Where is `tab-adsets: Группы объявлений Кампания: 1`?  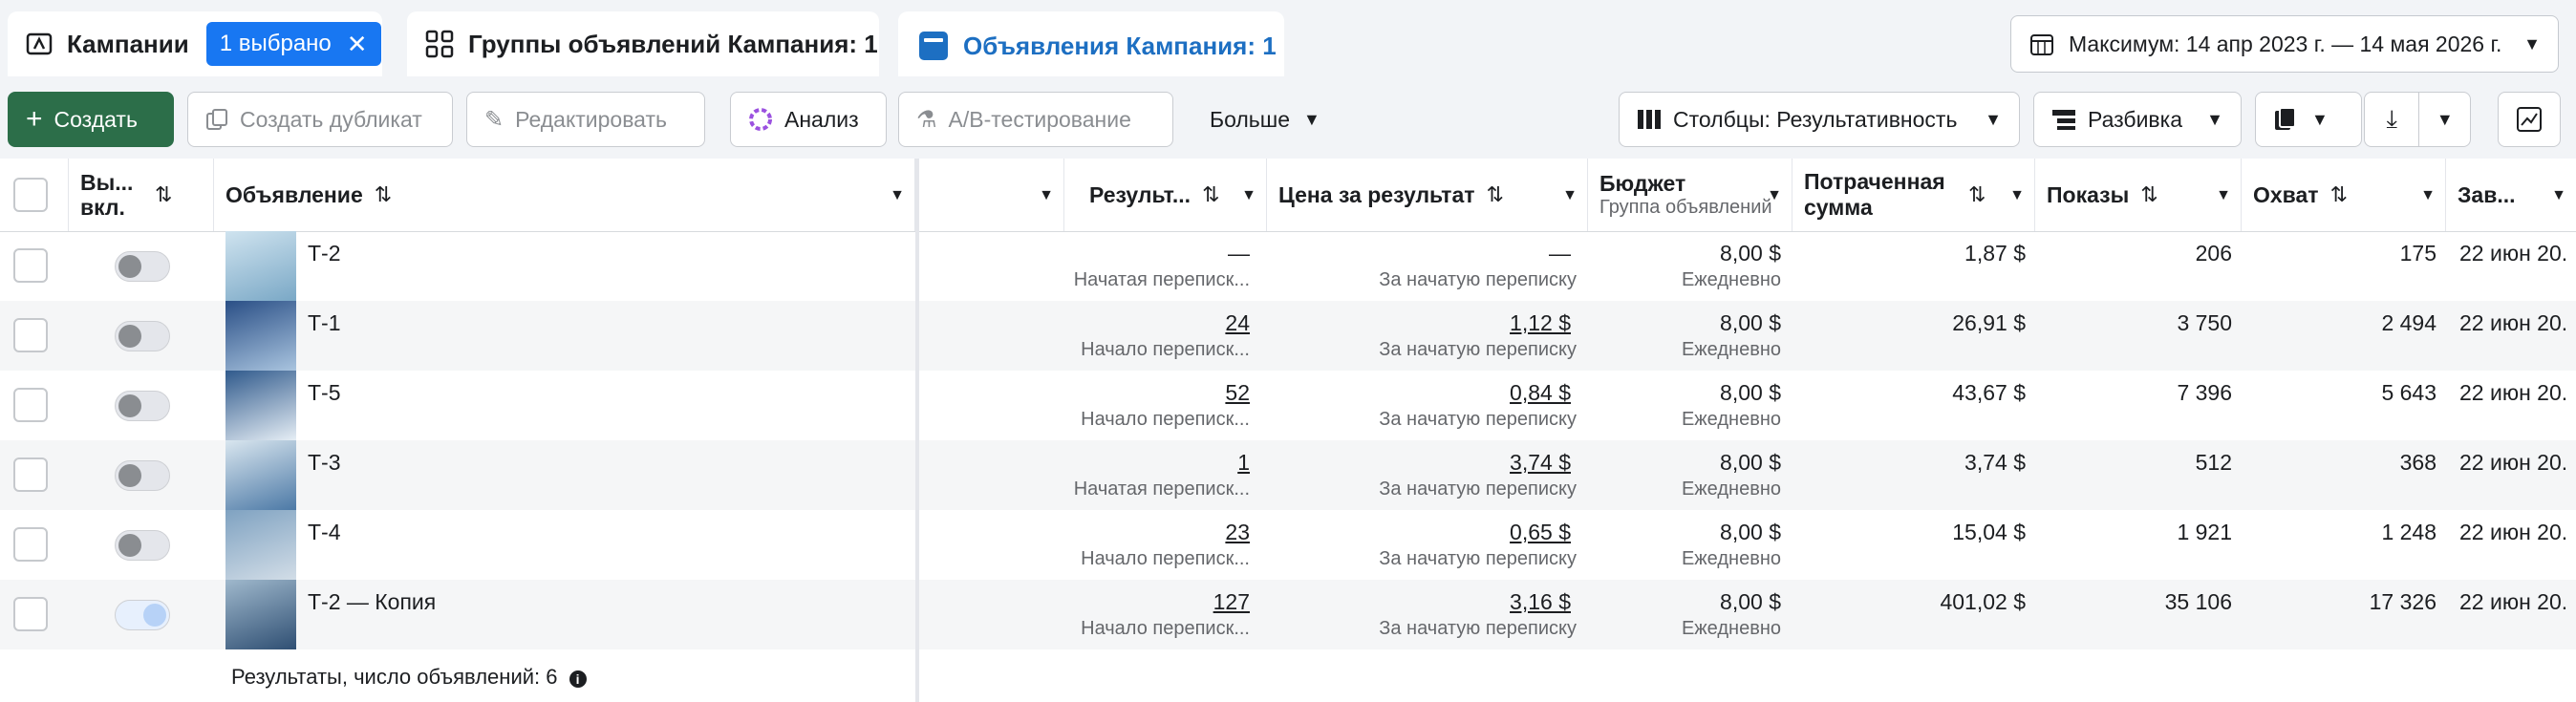
tab-adsets: Группы объявлений Кампания: 1 is located at coordinates (643, 43).